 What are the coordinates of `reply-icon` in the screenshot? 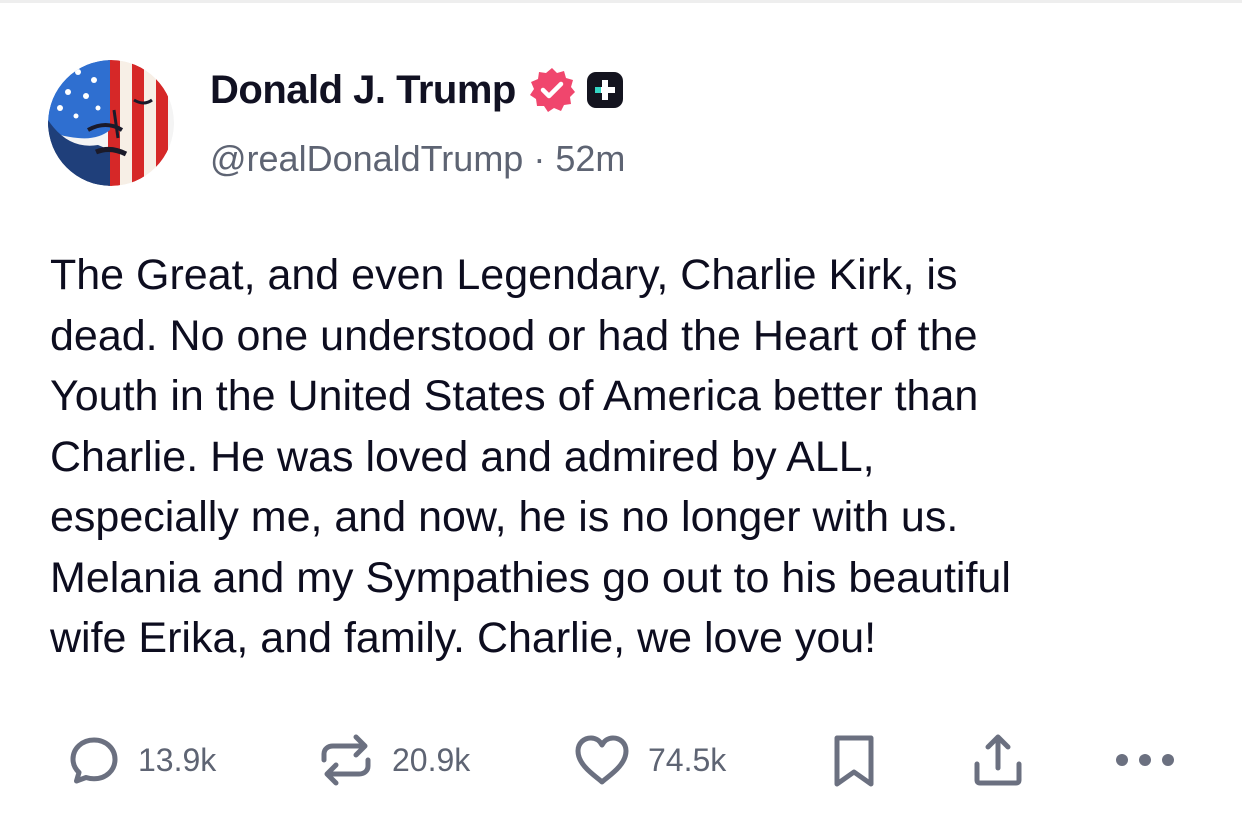 It's located at (94, 760).